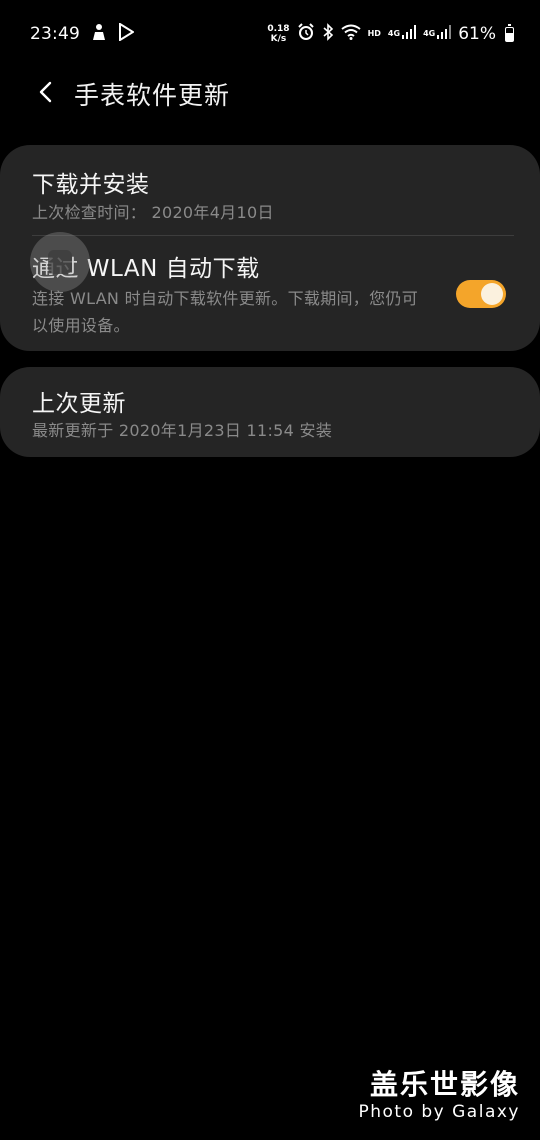 The image size is (540, 1140). Describe the element at coordinates (350, 34) in the screenshot. I see `wifi-icon` at that location.